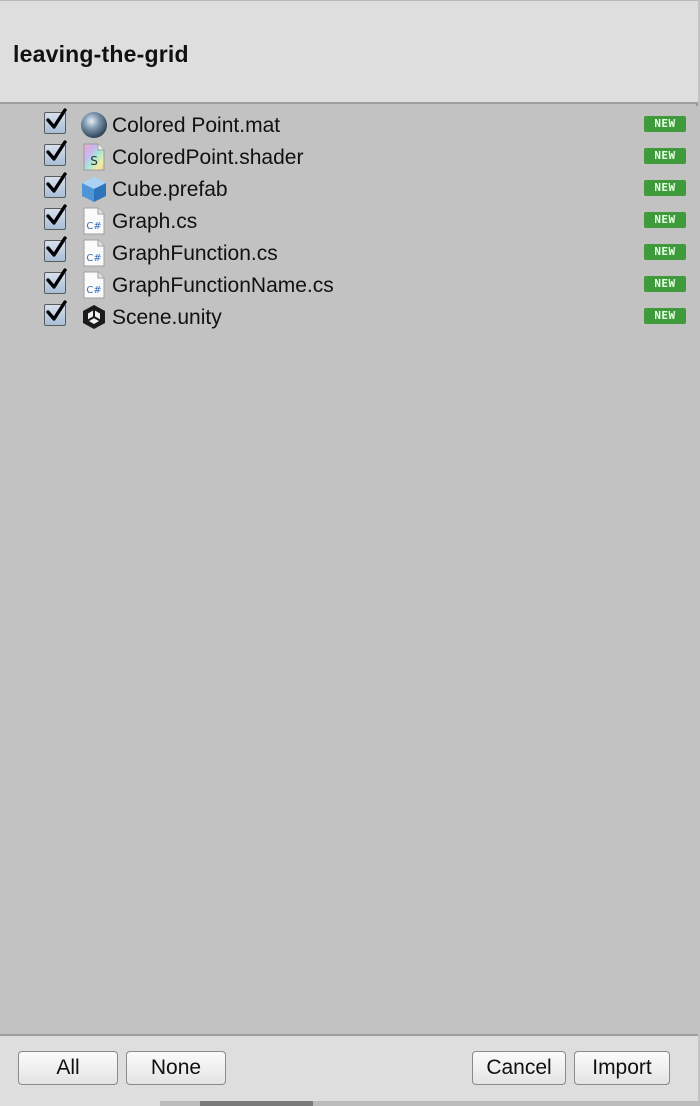 The width and height of the screenshot is (700, 1106). I want to click on material-sphere-icon, so click(94, 125).